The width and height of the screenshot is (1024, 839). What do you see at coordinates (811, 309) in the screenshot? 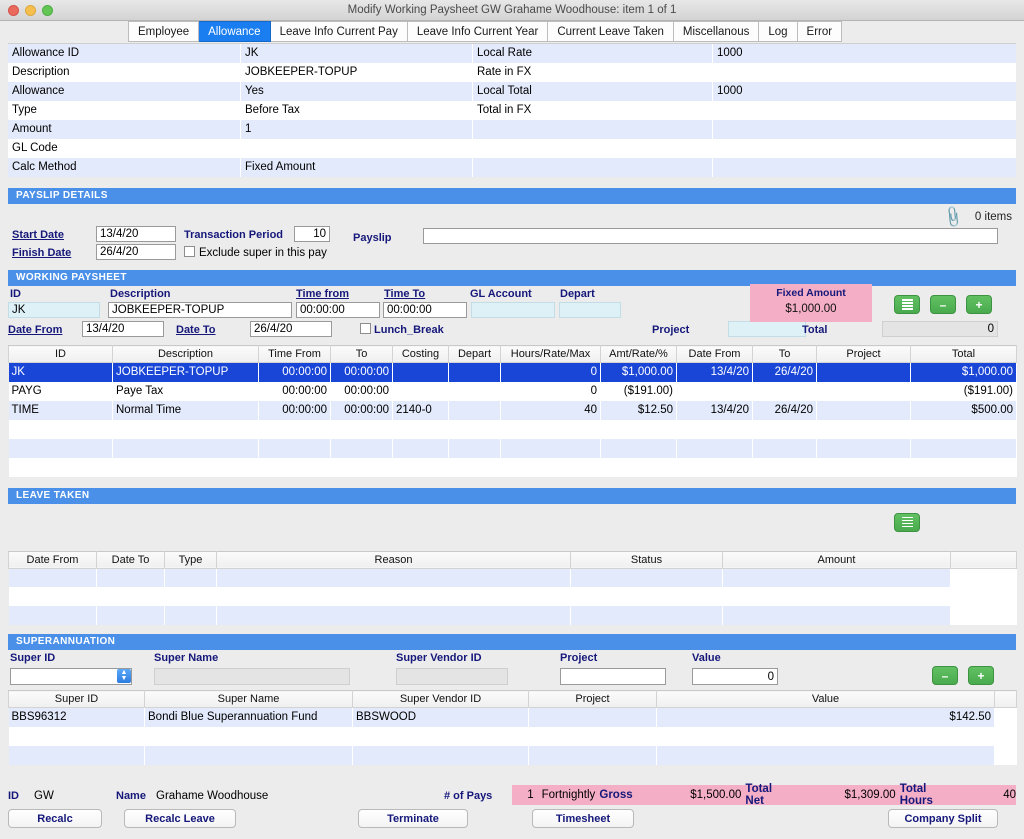
I see `fixed-amount-value: $1,000.00` at bounding box center [811, 309].